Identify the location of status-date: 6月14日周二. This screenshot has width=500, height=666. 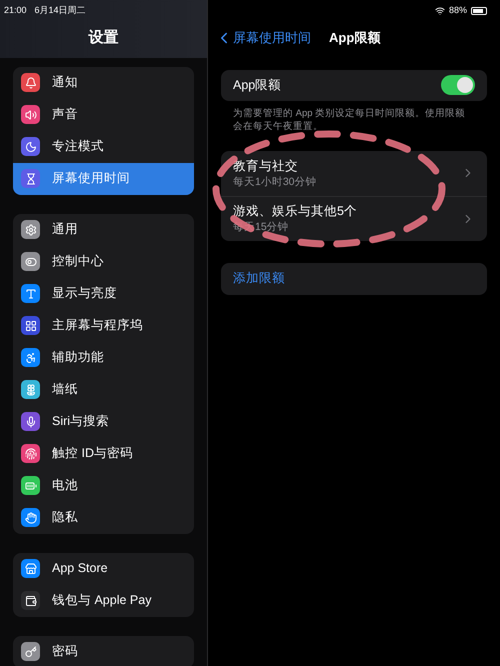
(60, 10).